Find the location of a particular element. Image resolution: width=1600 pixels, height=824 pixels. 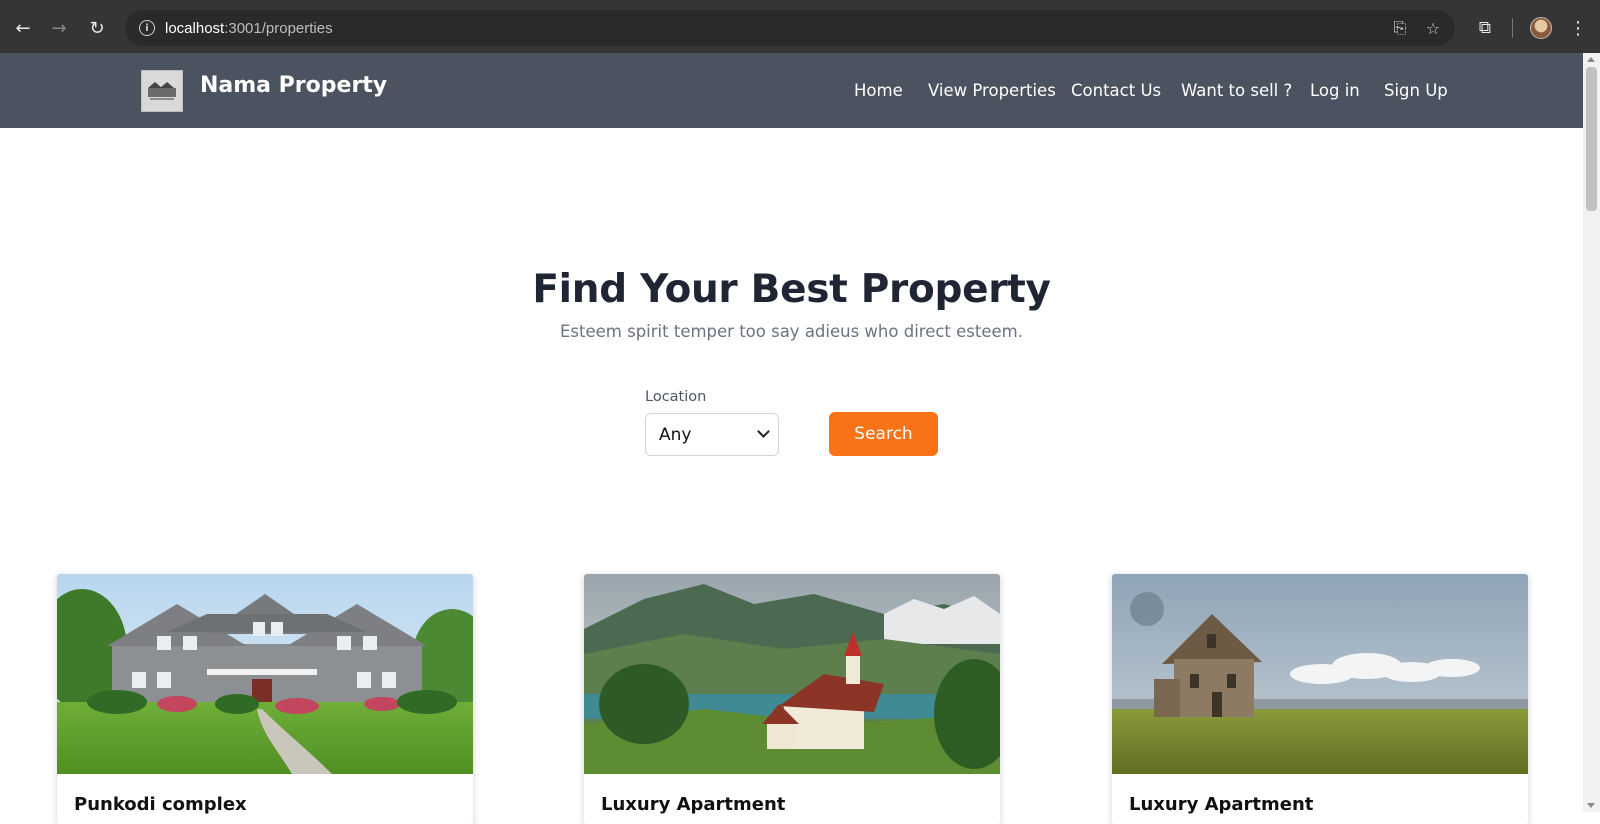

toolbar-divider is located at coordinates (1512, 28).